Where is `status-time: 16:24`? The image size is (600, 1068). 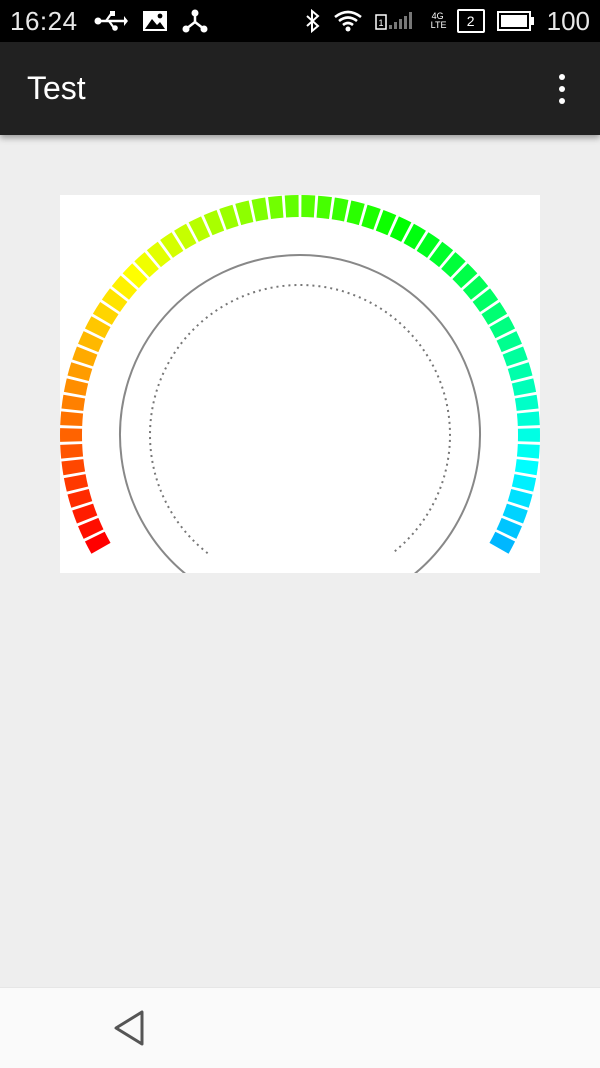 status-time: 16:24 is located at coordinates (44, 20).